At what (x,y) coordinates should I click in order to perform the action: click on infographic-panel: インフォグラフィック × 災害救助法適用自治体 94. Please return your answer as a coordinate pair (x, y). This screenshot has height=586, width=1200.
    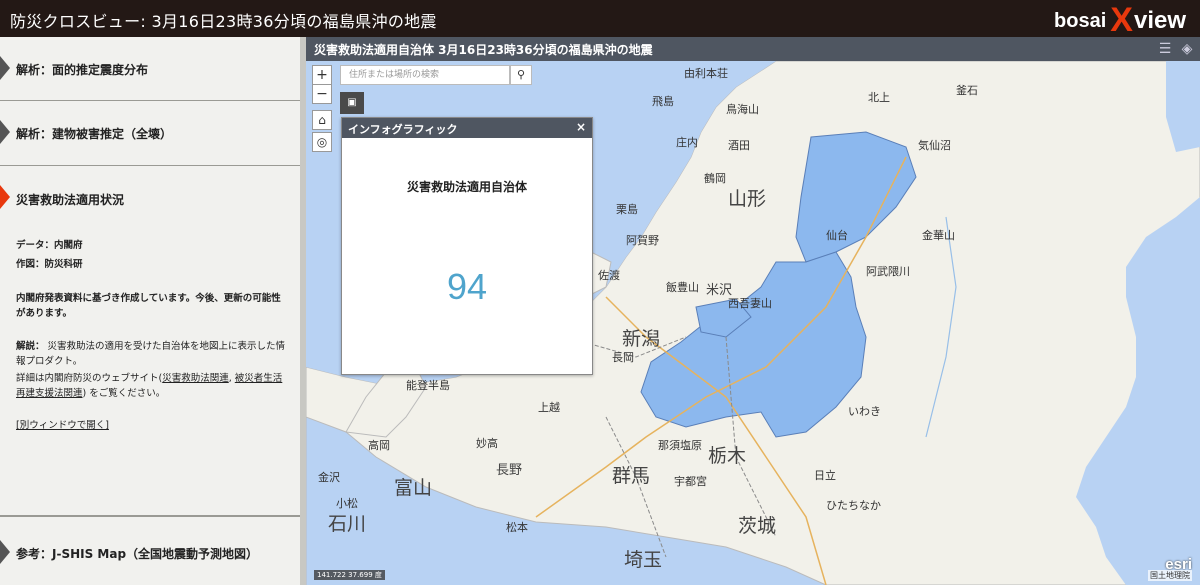
    Looking at the image, I should click on (467, 246).